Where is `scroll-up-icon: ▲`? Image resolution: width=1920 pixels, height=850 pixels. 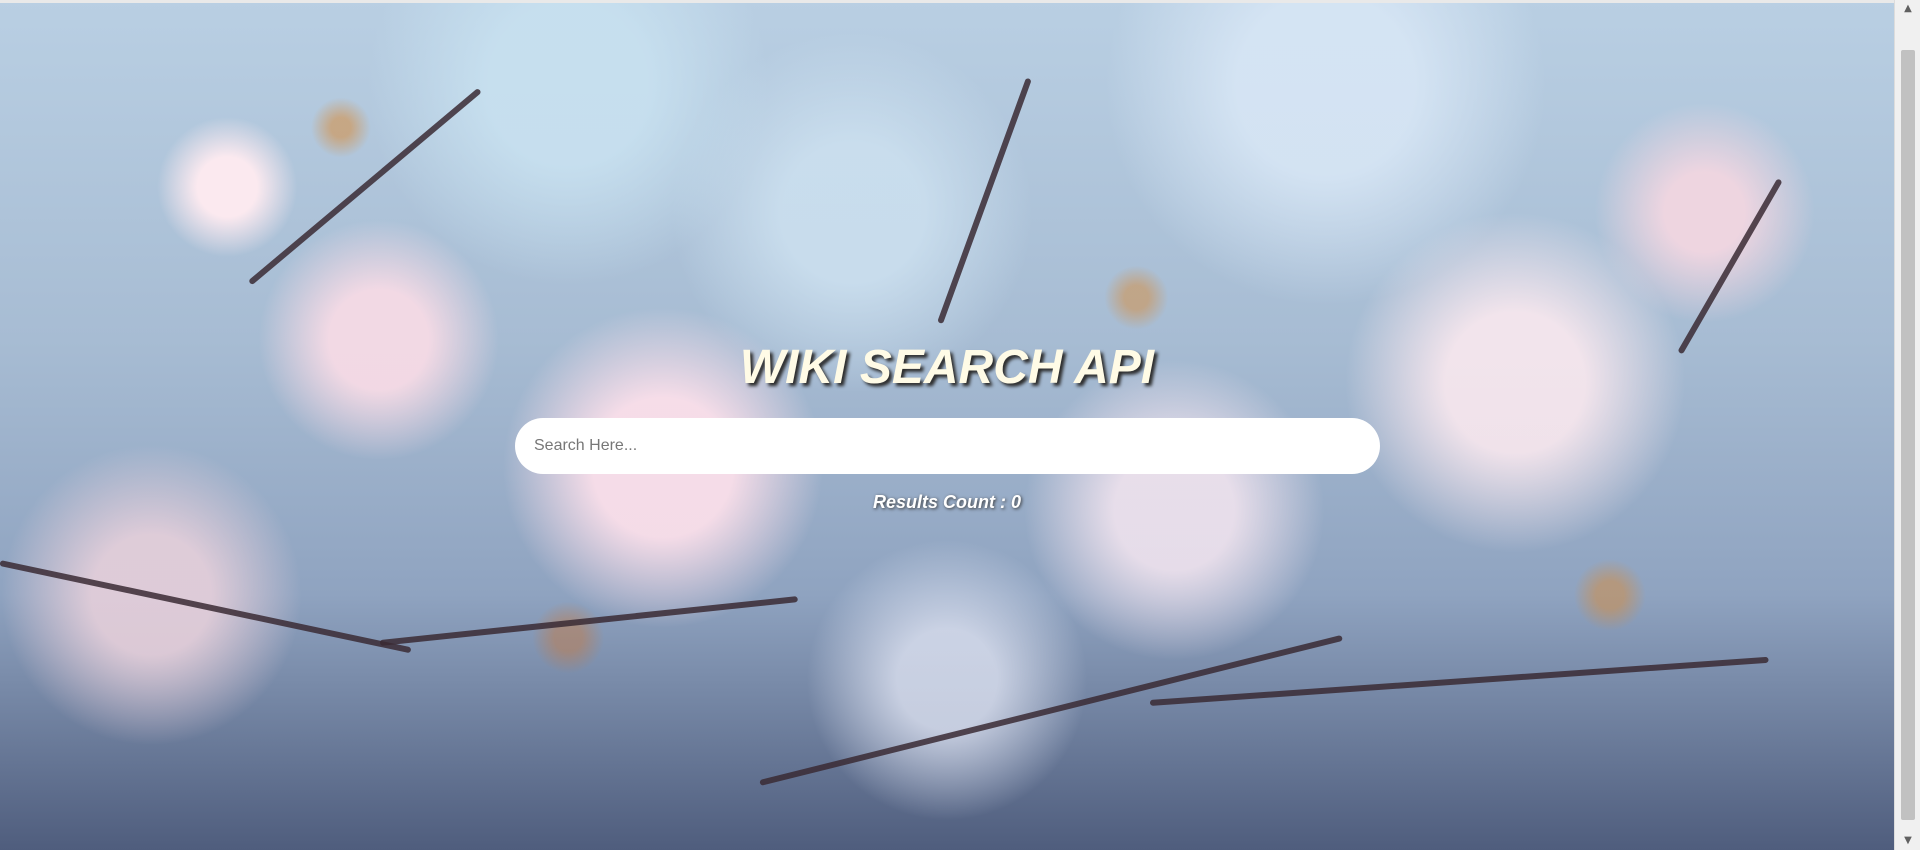
scroll-up-icon: ▲ is located at coordinates (1907, 9).